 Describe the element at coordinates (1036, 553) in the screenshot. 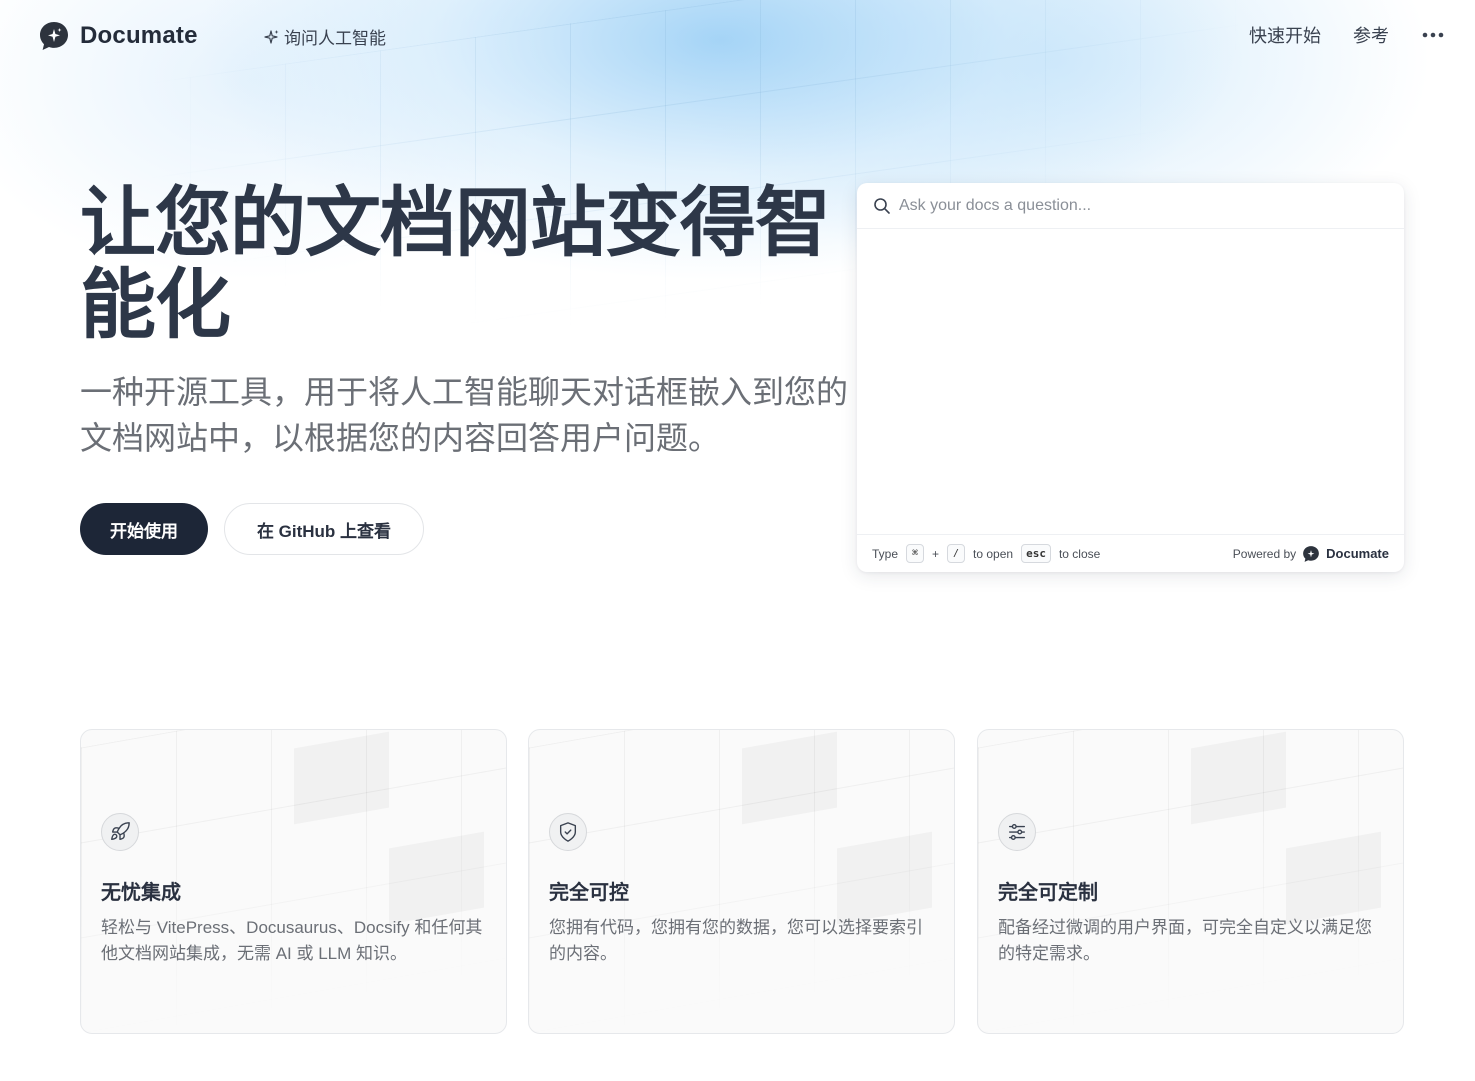

I see `esc-key: esc` at that location.